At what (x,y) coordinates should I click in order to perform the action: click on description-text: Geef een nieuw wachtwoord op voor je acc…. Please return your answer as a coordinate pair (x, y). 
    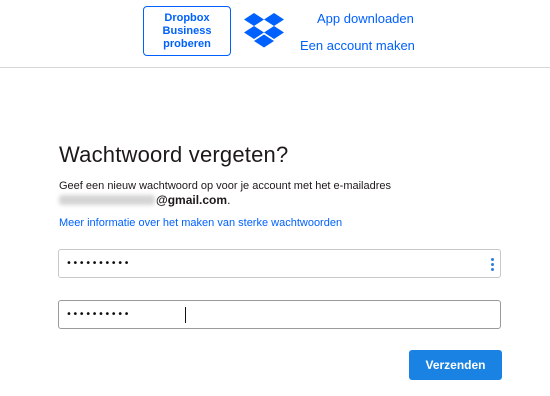
    Looking at the image, I should click on (225, 186).